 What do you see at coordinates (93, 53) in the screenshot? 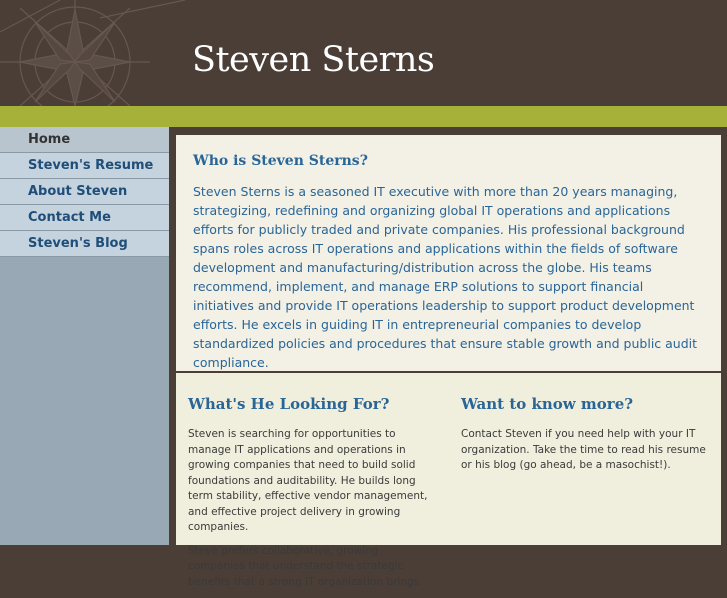
I see `compass-rose-icon` at bounding box center [93, 53].